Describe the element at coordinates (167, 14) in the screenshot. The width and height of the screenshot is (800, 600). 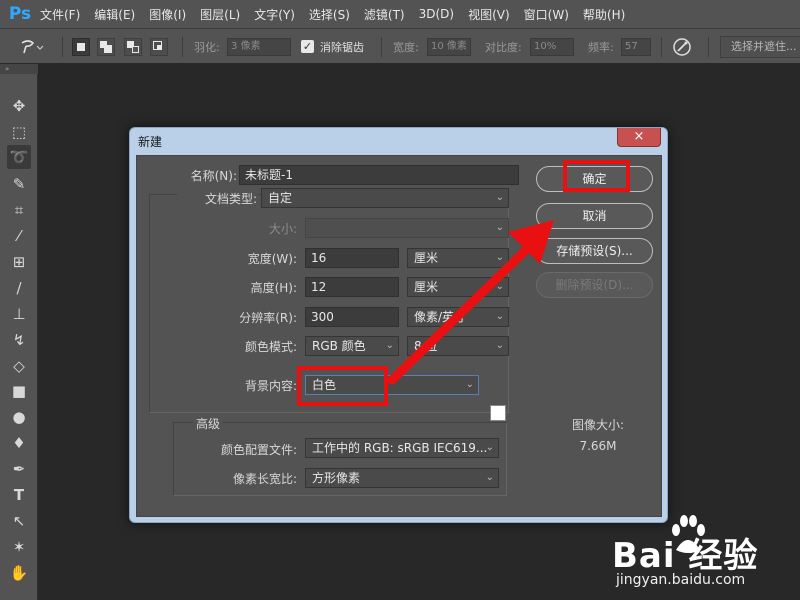
I see `menu-image: 图像(I)` at that location.